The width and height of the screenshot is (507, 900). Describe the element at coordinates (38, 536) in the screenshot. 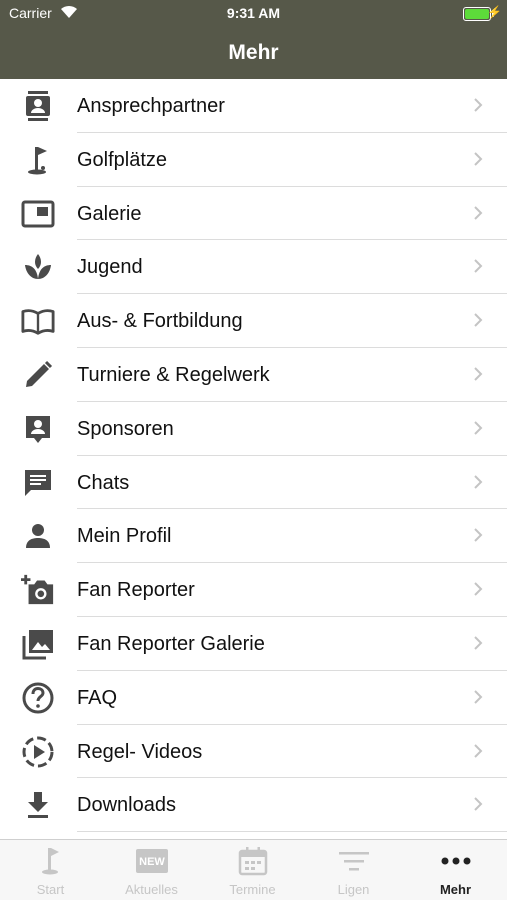

I see `person-icon` at that location.